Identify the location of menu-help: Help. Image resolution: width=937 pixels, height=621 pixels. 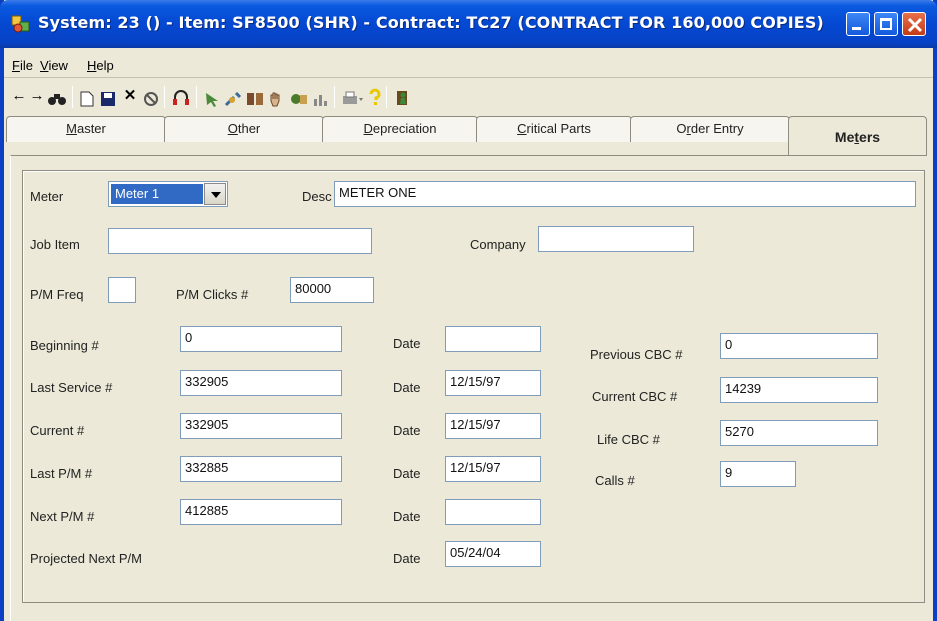
(100, 65).